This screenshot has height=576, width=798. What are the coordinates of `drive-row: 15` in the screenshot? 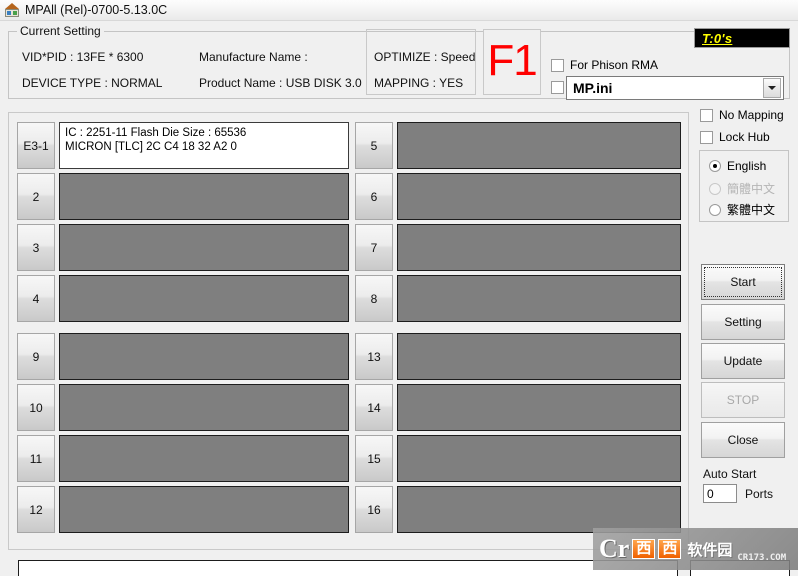 It's located at (518, 458).